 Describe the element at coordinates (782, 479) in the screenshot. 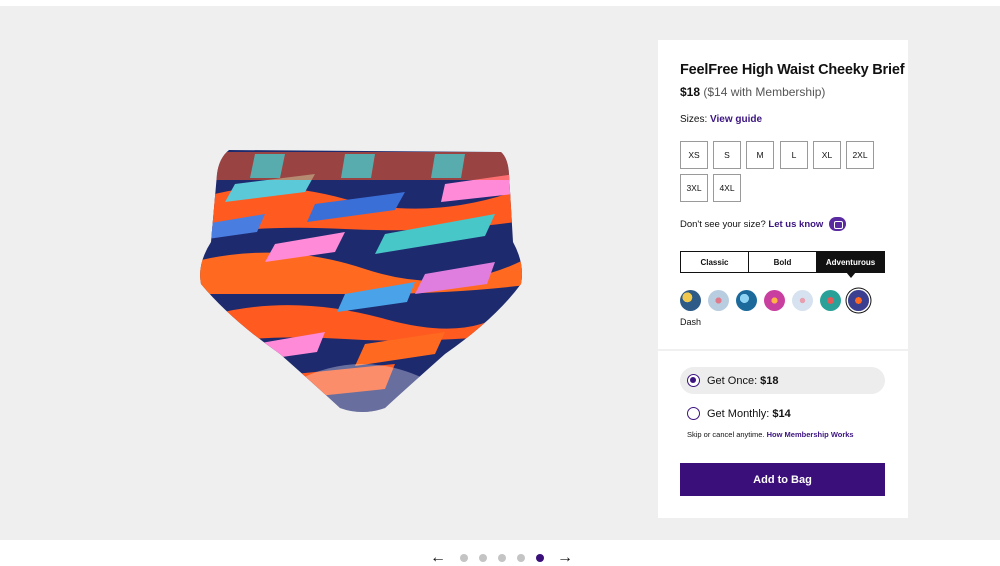

I see `add-to-bag-button: Add to Bag` at that location.